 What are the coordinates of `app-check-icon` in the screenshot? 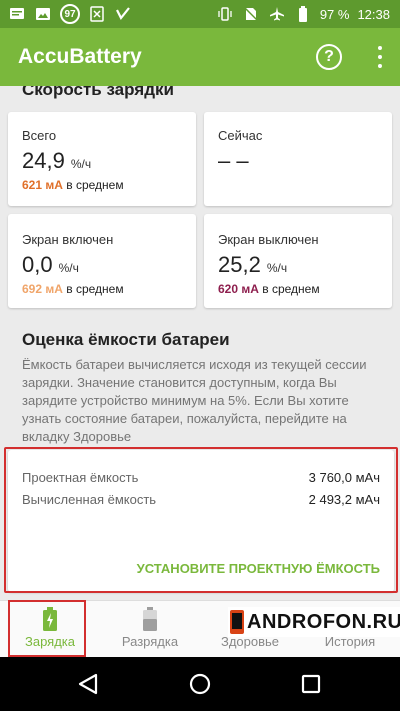 It's located at (123, 14).